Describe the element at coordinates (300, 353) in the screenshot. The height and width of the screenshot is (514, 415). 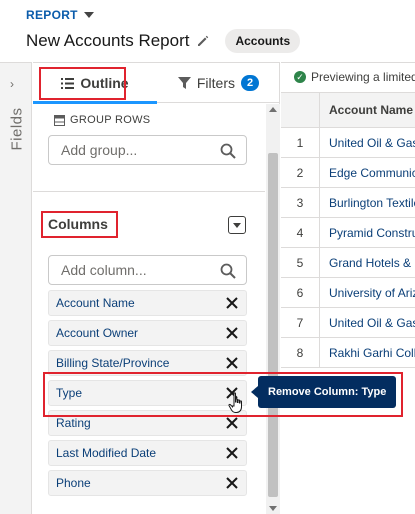
I see `row-number: 8` at that location.